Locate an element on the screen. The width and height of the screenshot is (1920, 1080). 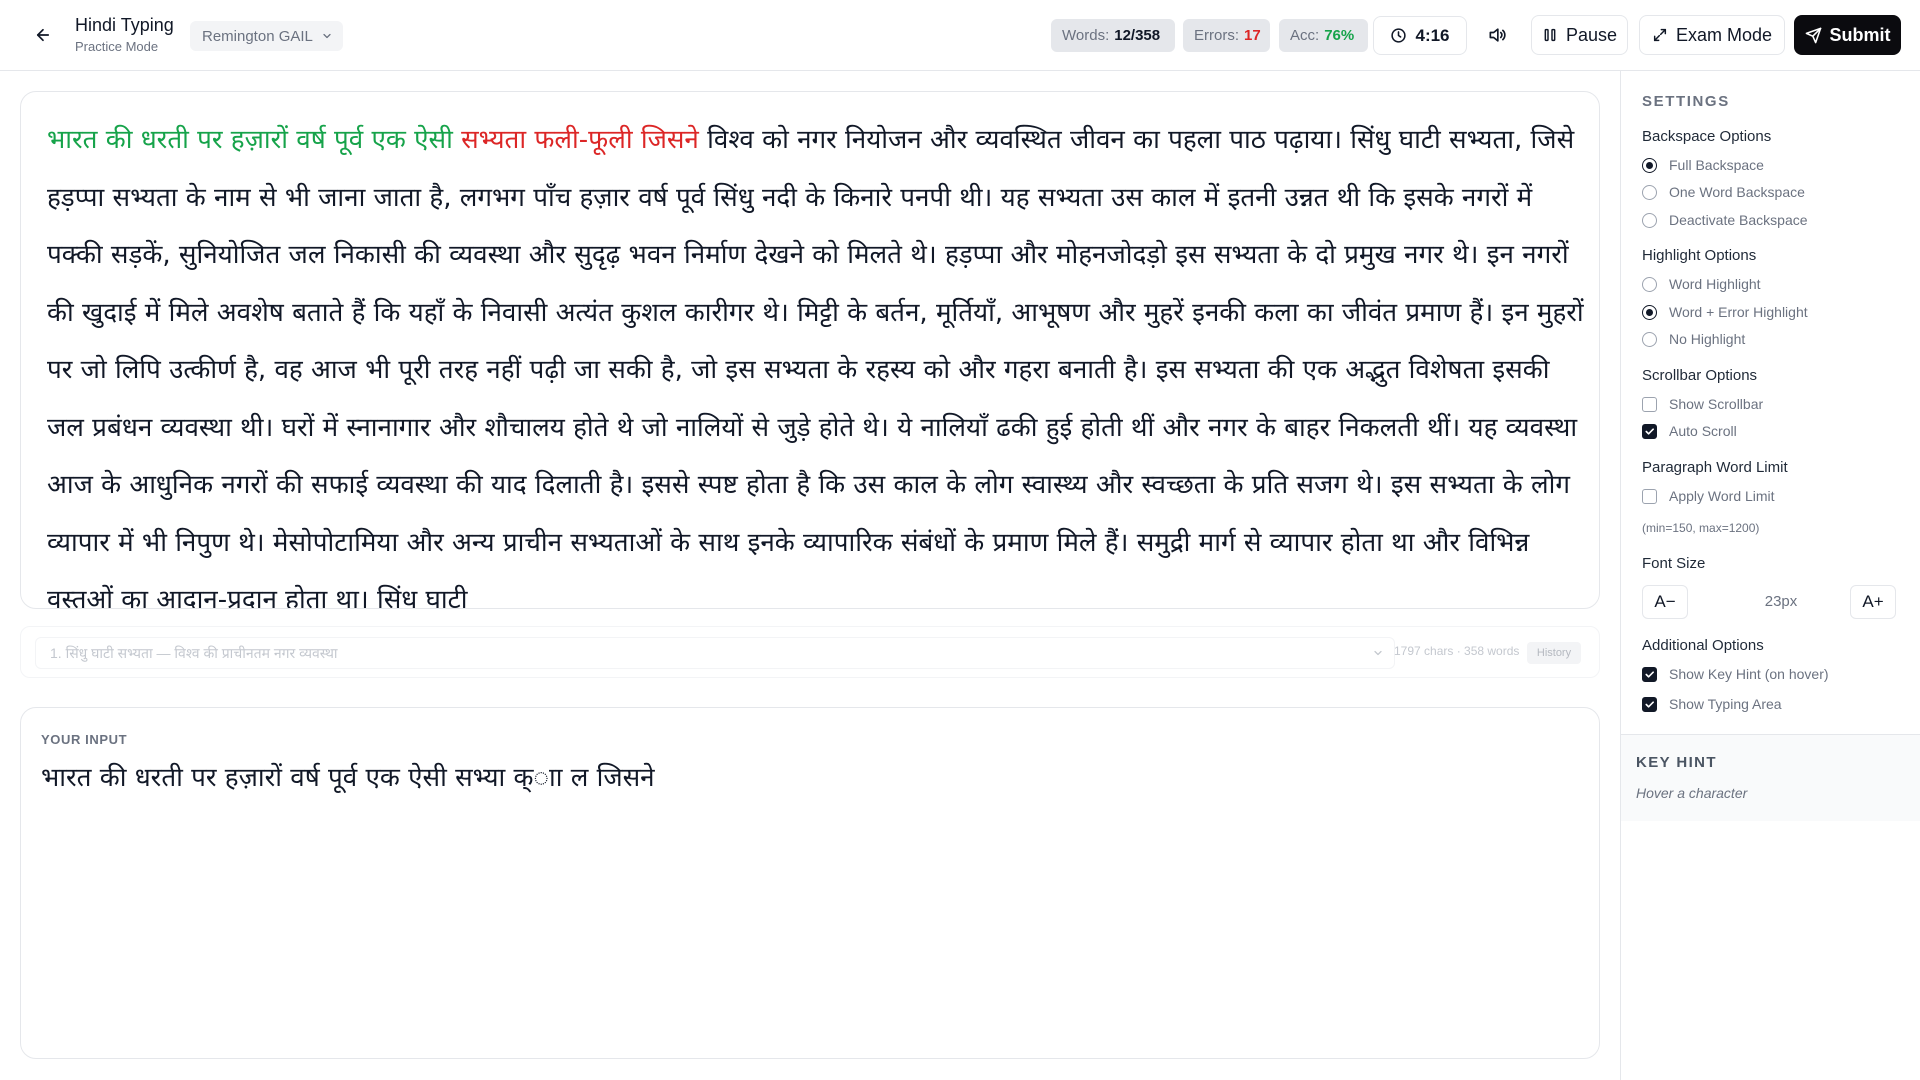
keyboard-layout-value: Remington GAIL is located at coordinates (257, 36).